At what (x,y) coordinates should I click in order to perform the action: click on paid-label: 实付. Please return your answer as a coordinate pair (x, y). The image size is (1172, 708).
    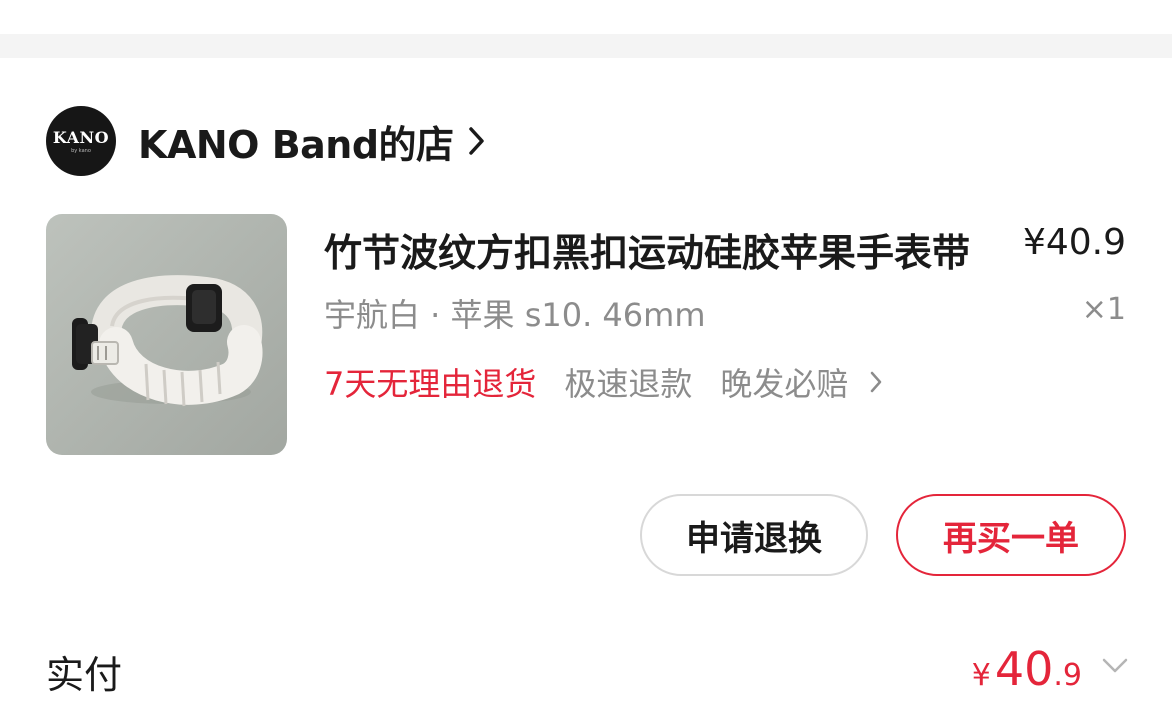
    Looking at the image, I should click on (84, 675).